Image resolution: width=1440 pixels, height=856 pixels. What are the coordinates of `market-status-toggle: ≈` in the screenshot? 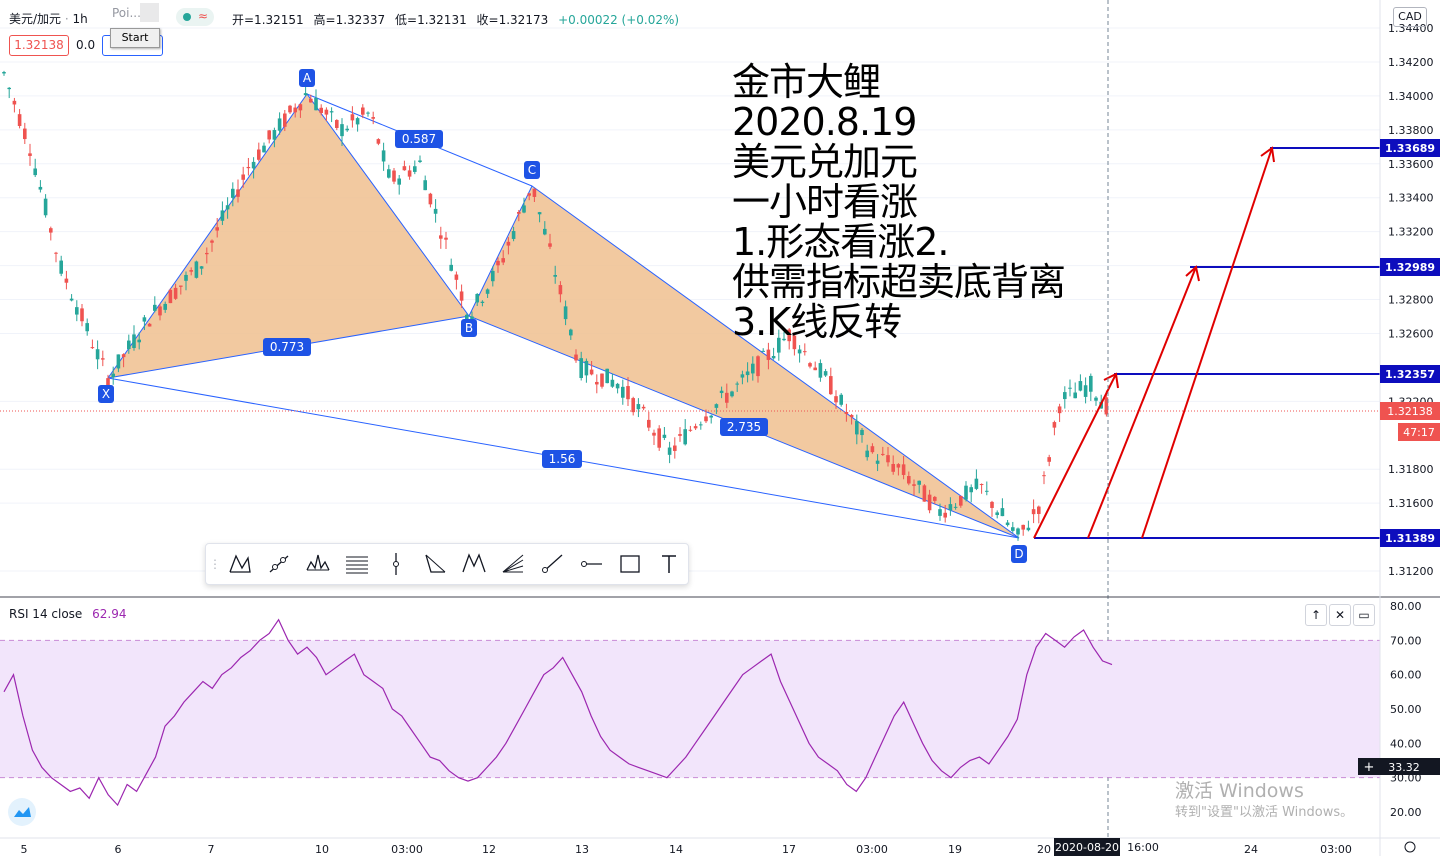 It's located at (195, 17).